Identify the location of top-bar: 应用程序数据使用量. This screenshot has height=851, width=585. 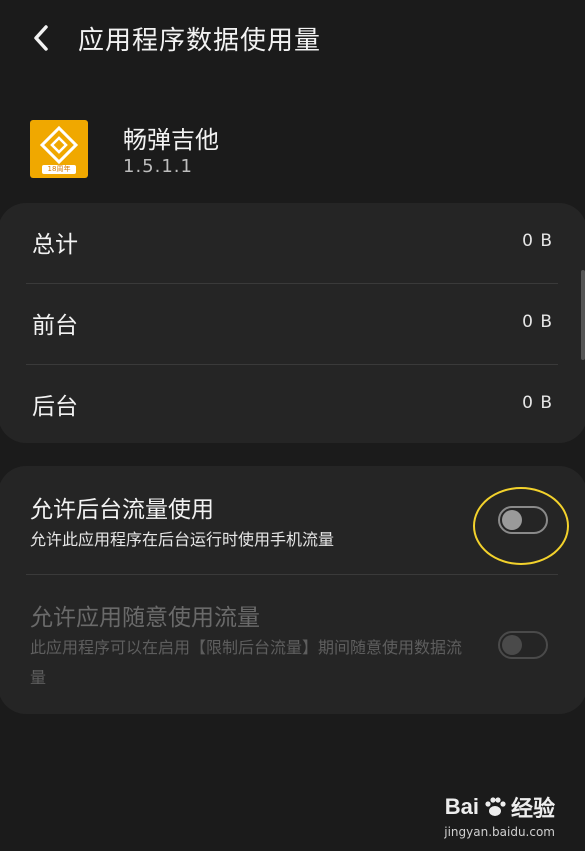
(292, 40).